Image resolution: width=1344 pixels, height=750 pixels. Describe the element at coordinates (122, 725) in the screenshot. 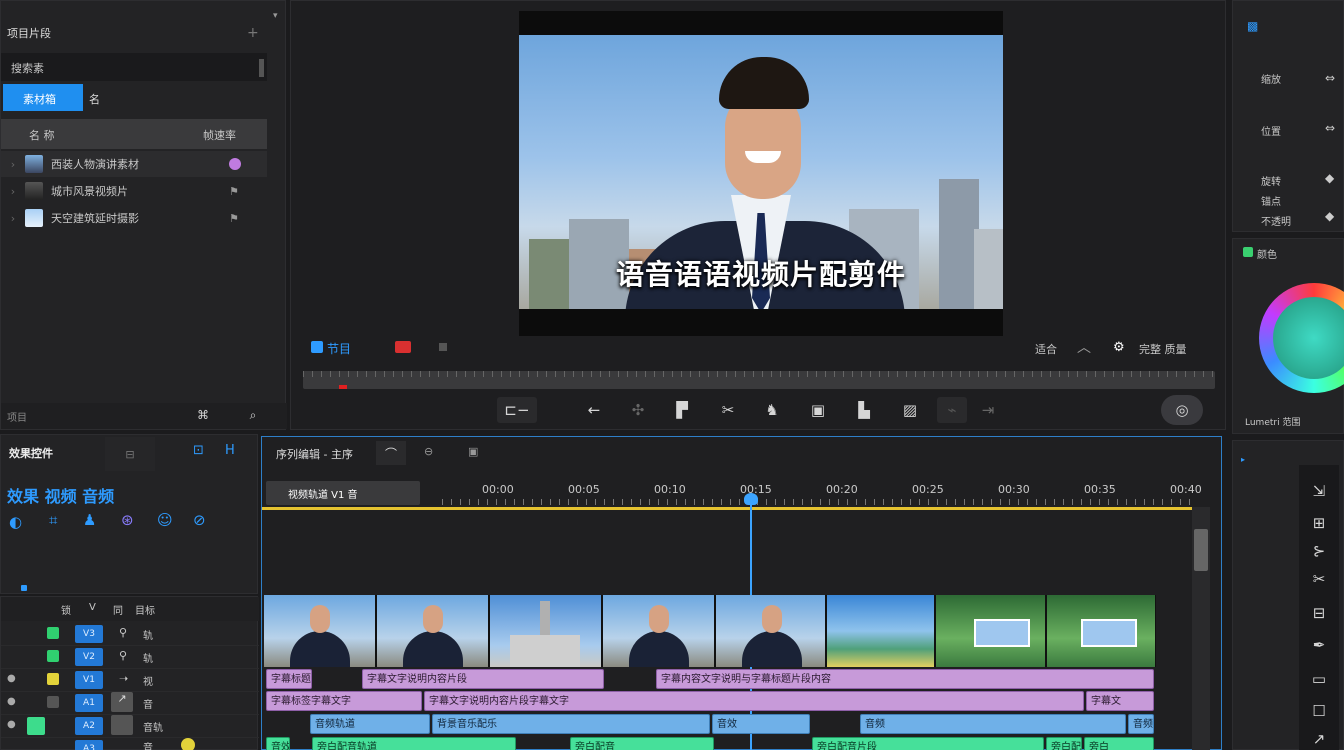

I see `mute-icon` at that location.